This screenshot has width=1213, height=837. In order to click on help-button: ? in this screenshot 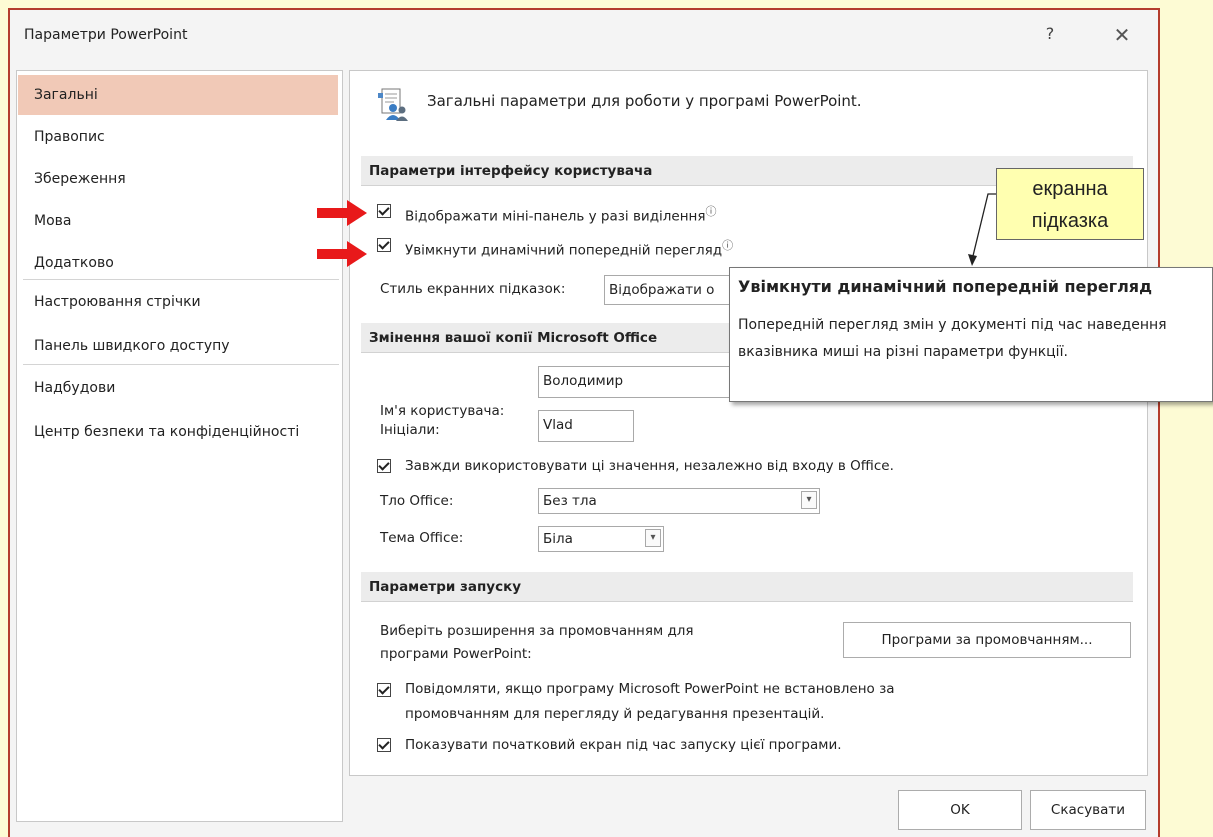, I will do `click(1050, 34)`.